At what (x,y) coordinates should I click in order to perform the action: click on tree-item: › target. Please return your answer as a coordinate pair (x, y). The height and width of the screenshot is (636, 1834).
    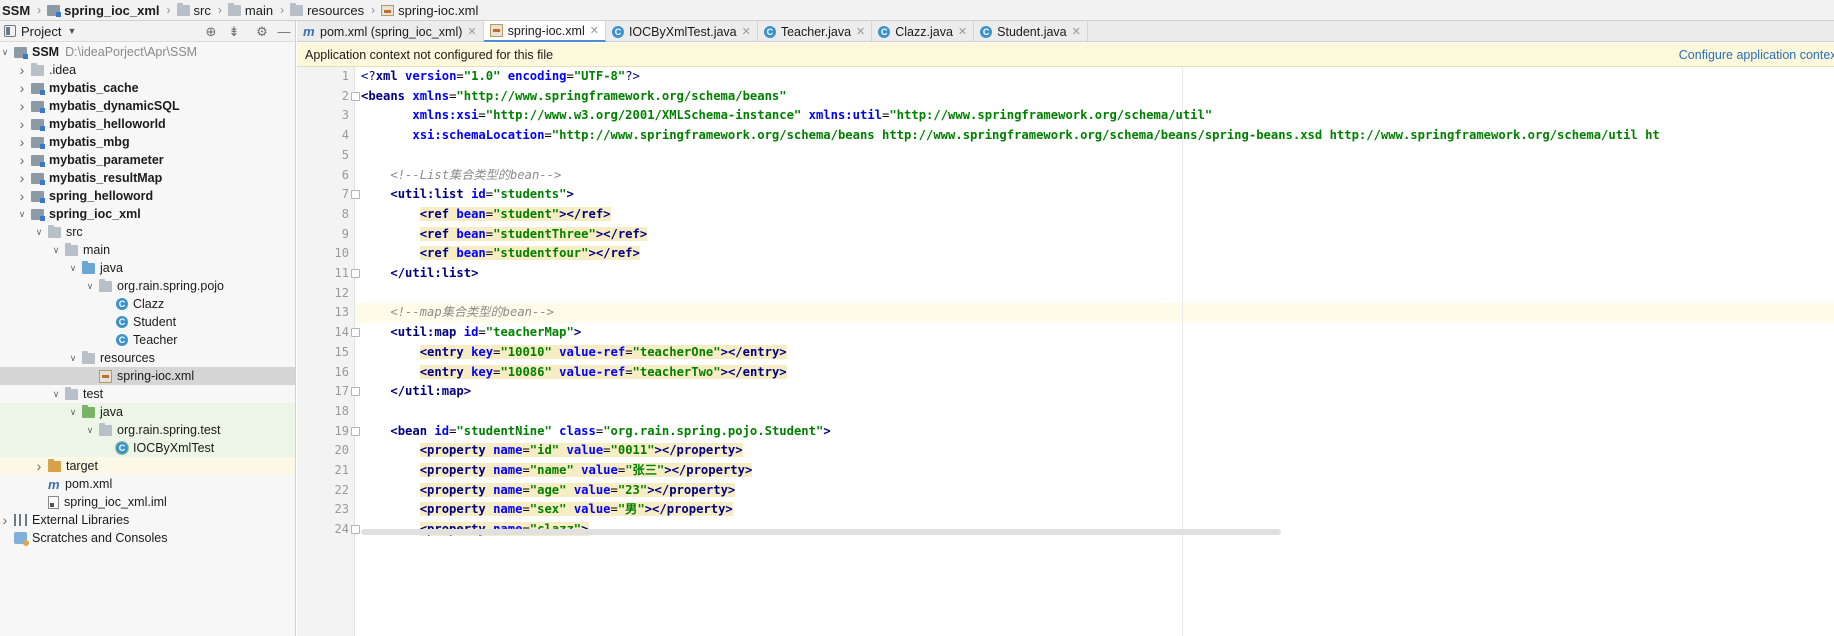
    Looking at the image, I should click on (147, 466).